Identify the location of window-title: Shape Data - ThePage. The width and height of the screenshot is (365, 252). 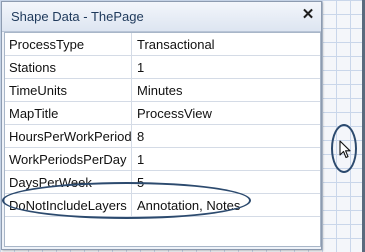
(77, 16).